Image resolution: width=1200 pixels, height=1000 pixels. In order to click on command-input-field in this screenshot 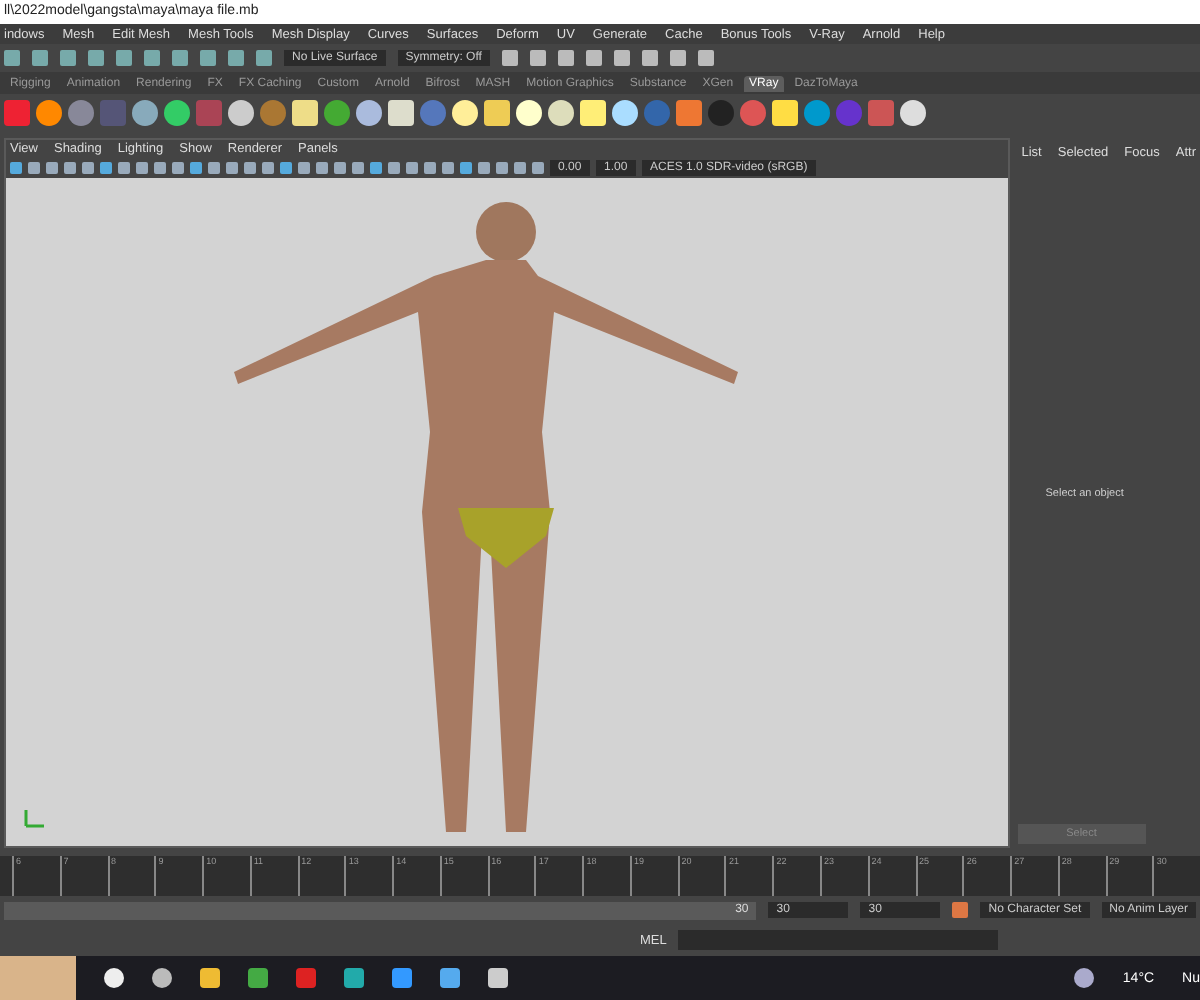, I will do `click(838, 940)`.